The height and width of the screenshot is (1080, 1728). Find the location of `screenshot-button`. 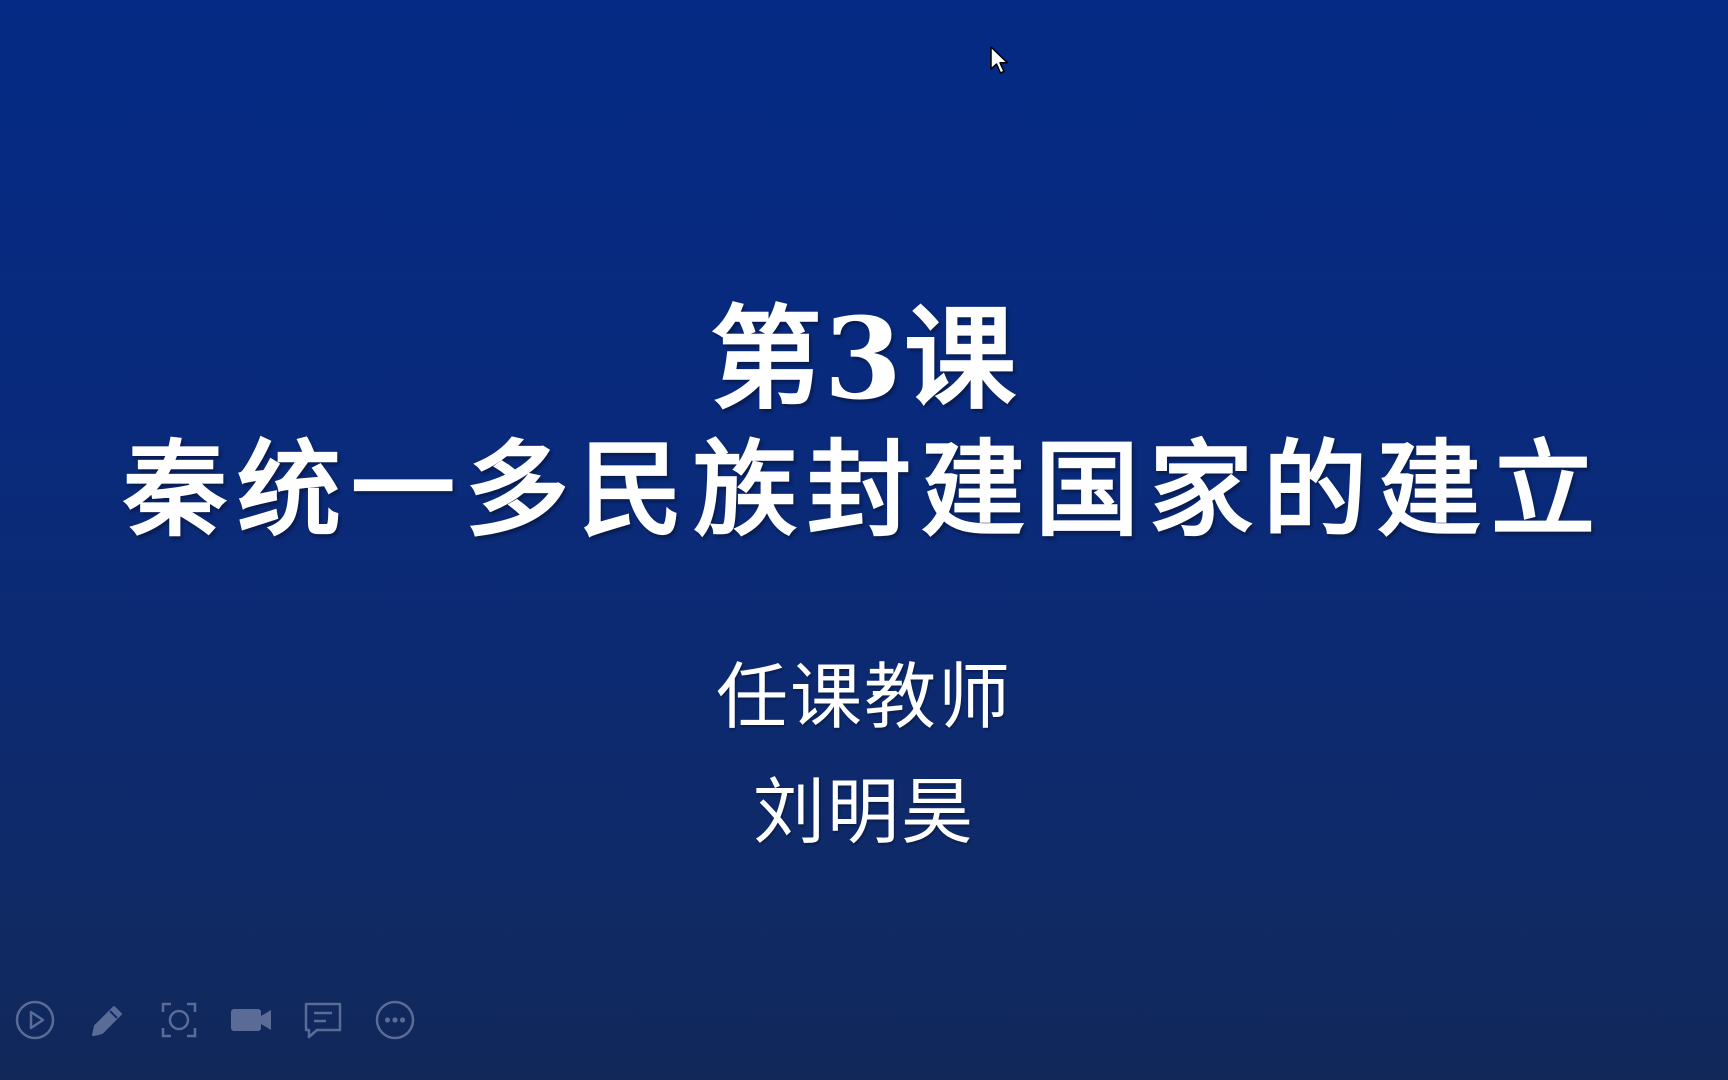

screenshot-button is located at coordinates (179, 1020).